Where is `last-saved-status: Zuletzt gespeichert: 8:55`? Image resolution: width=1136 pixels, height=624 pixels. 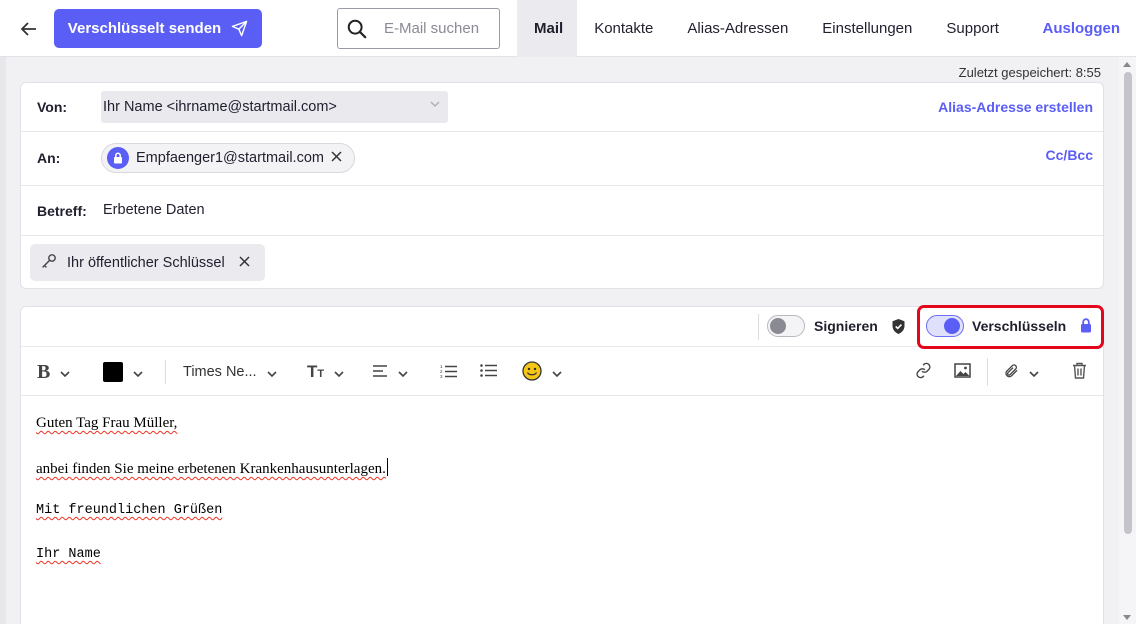
last-saved-status: Zuletzt gespeichert: 8:55 is located at coordinates (1029, 72).